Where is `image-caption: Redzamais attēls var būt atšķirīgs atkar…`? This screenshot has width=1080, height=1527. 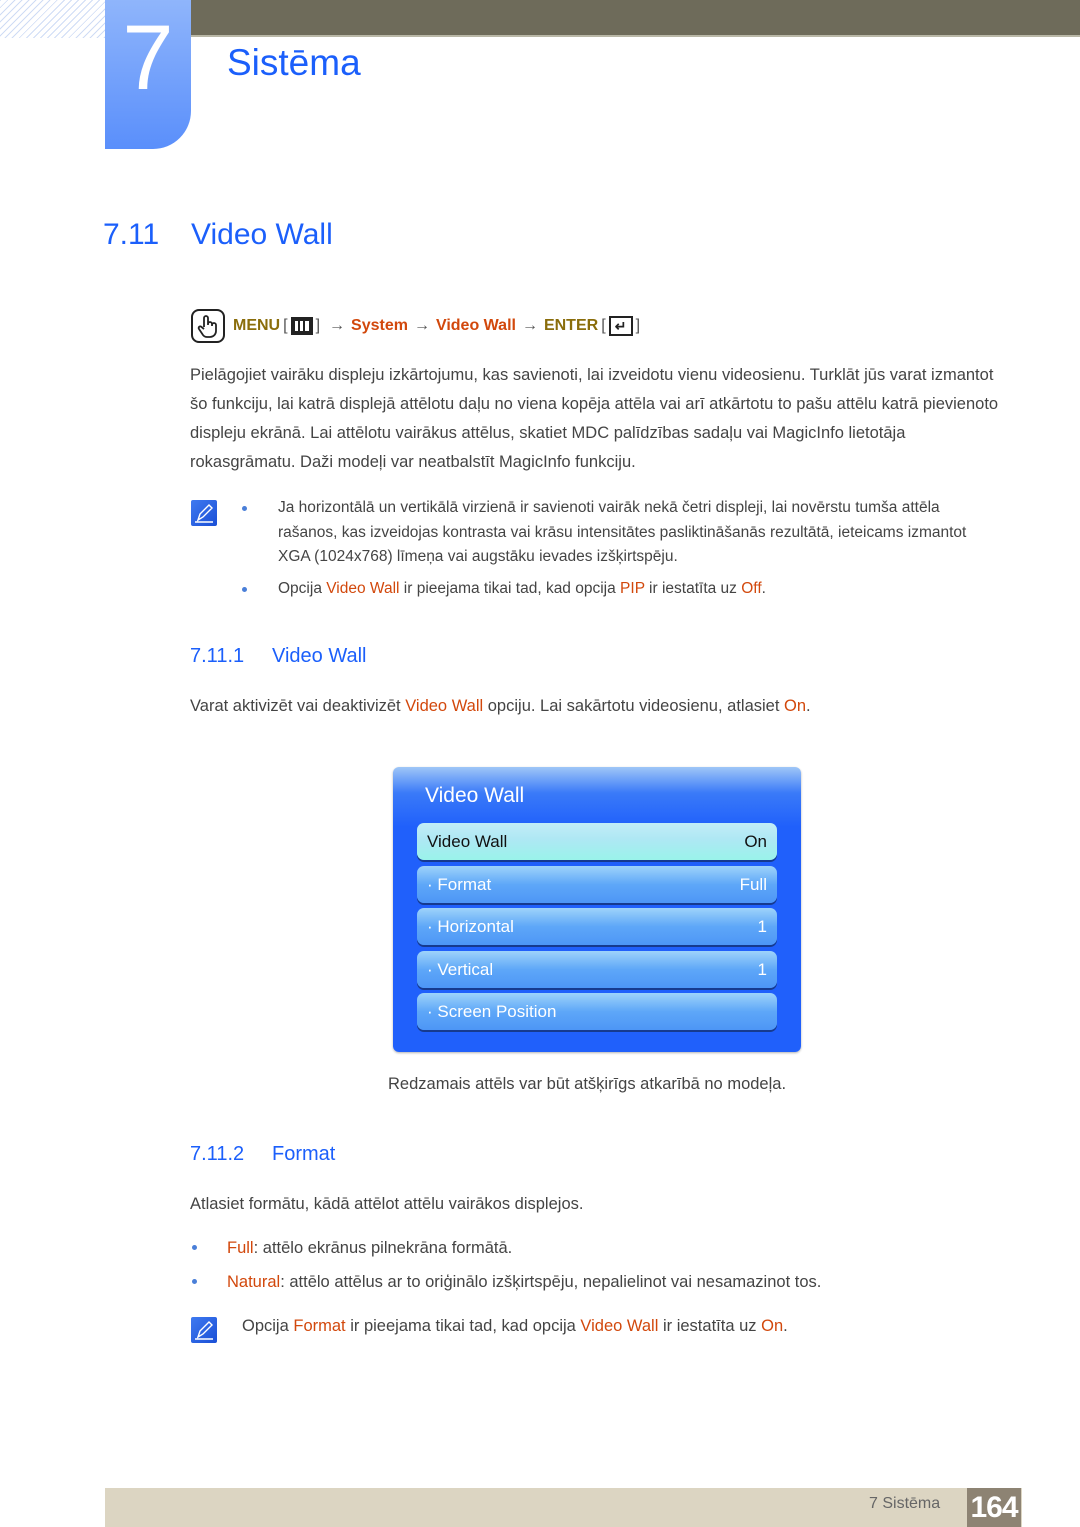
image-caption: Redzamais attēls var būt atšķirīgs atkar… is located at coordinates (587, 1084).